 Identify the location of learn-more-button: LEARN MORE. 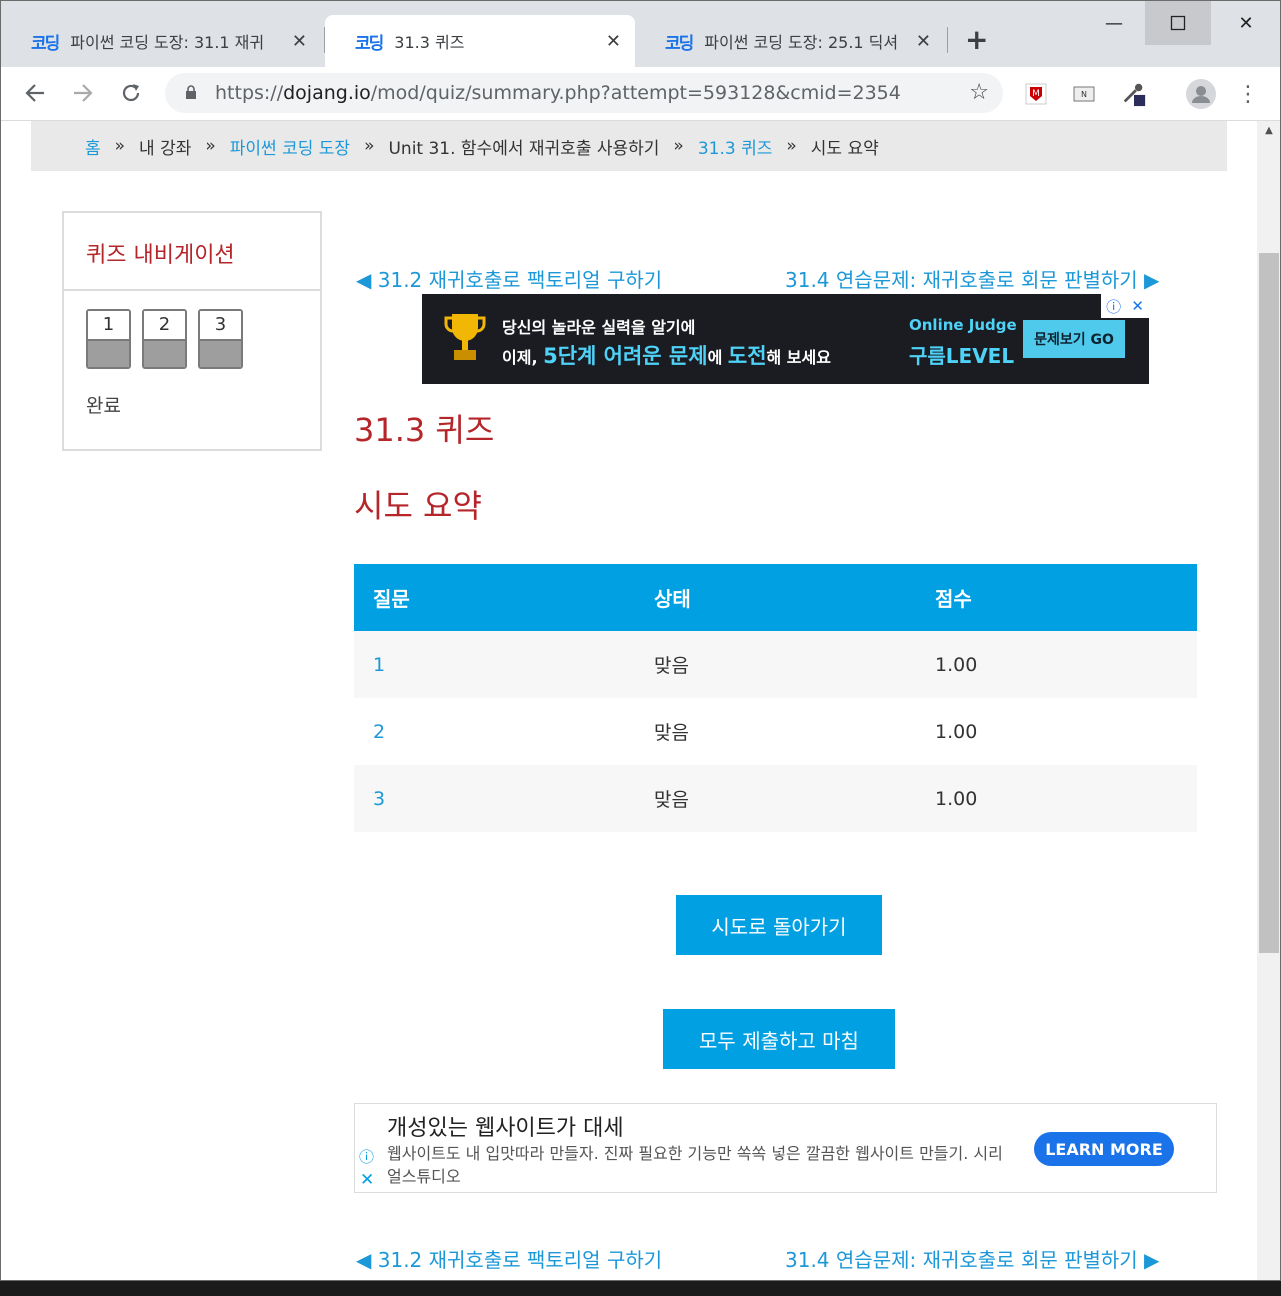
(1104, 1149).